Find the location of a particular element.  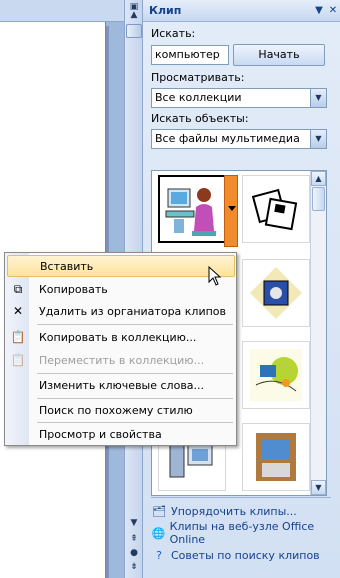

menu-item-delete: ✕ Удалить из органиатора клипов is located at coordinates (121, 311).